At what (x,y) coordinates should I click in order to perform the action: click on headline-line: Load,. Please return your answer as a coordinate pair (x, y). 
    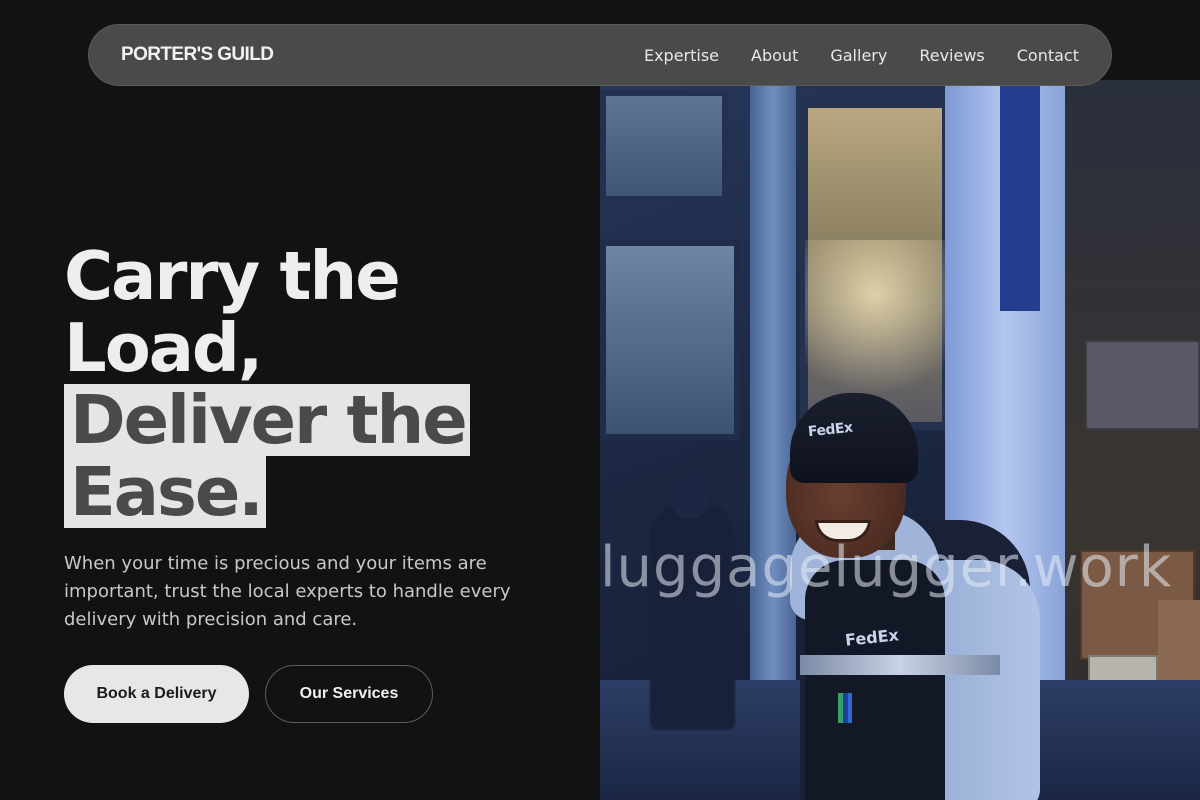
    Looking at the image, I should click on (163, 348).